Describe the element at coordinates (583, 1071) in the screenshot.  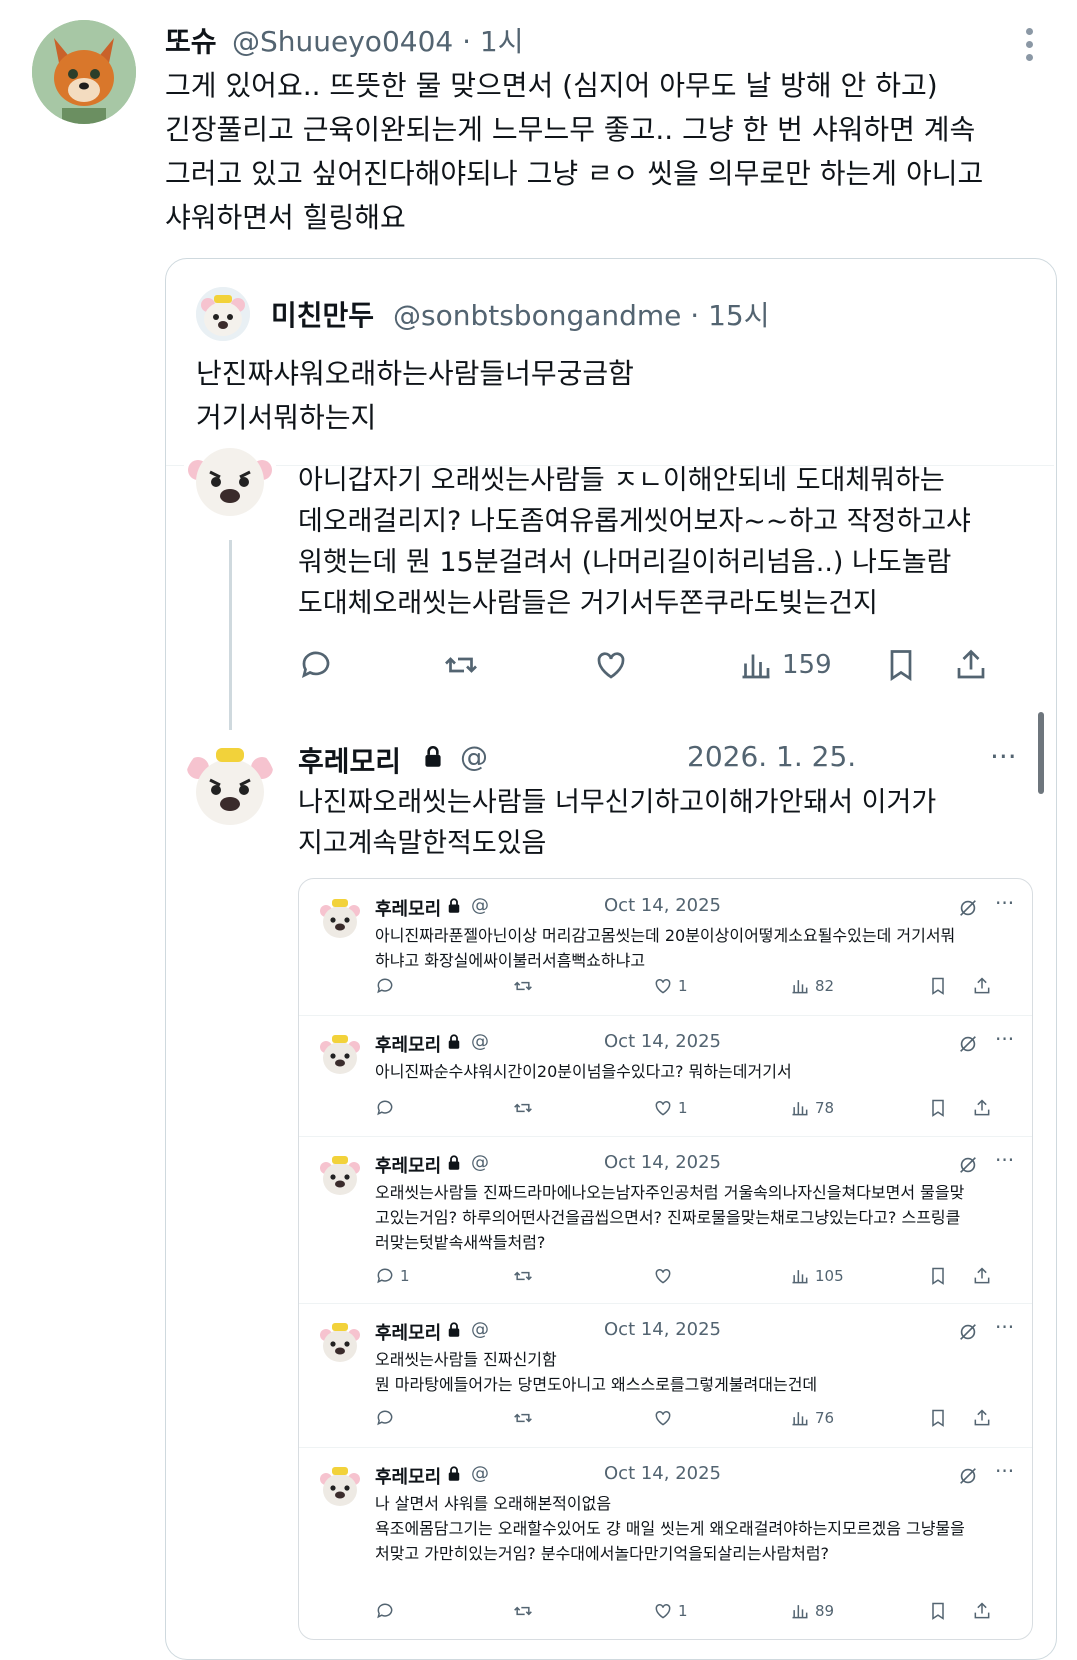
I see `tweet-text: 아니진짜순수샤워시간이20분이넘을수있다고? 뭐하는데거기서` at that location.